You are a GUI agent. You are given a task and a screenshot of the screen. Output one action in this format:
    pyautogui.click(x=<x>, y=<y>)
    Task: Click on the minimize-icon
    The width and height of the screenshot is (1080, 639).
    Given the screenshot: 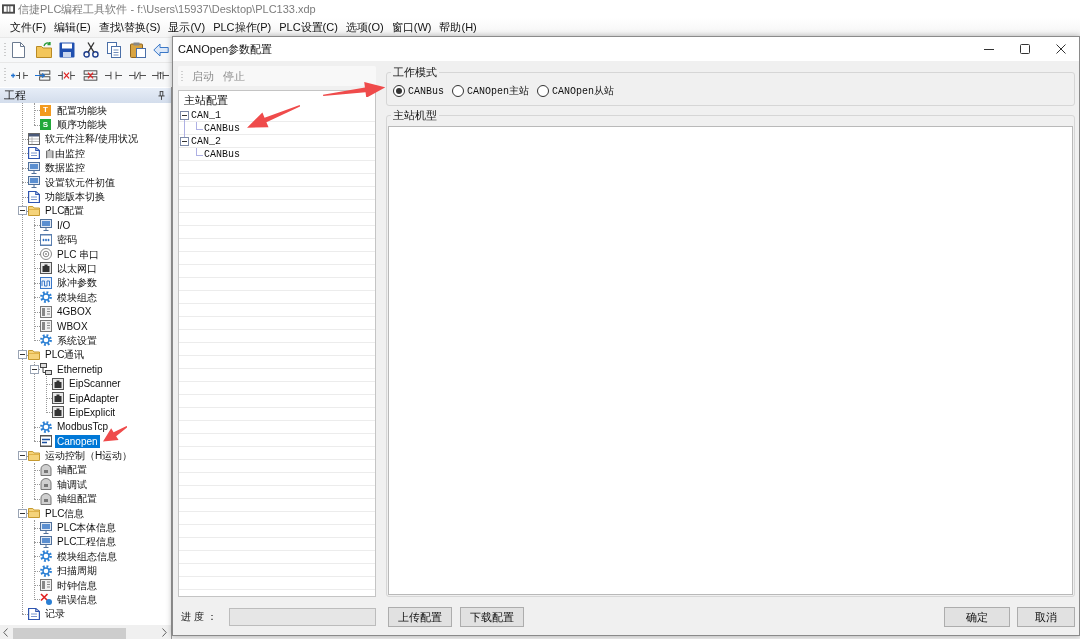 What is the action you would take?
    pyautogui.click(x=989, y=49)
    